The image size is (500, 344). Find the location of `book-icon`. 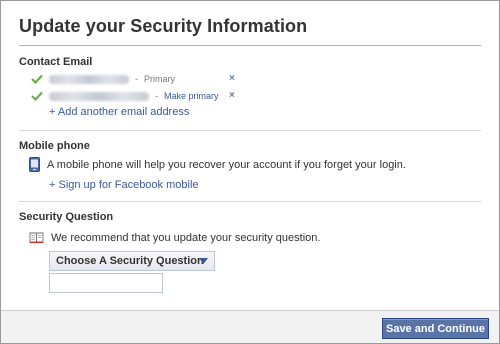

book-icon is located at coordinates (36, 238).